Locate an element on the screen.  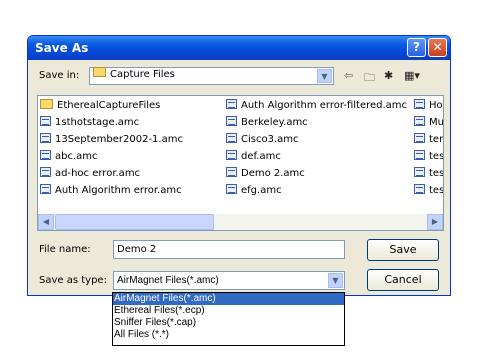
file-item: efg.amc is located at coordinates (254, 191).